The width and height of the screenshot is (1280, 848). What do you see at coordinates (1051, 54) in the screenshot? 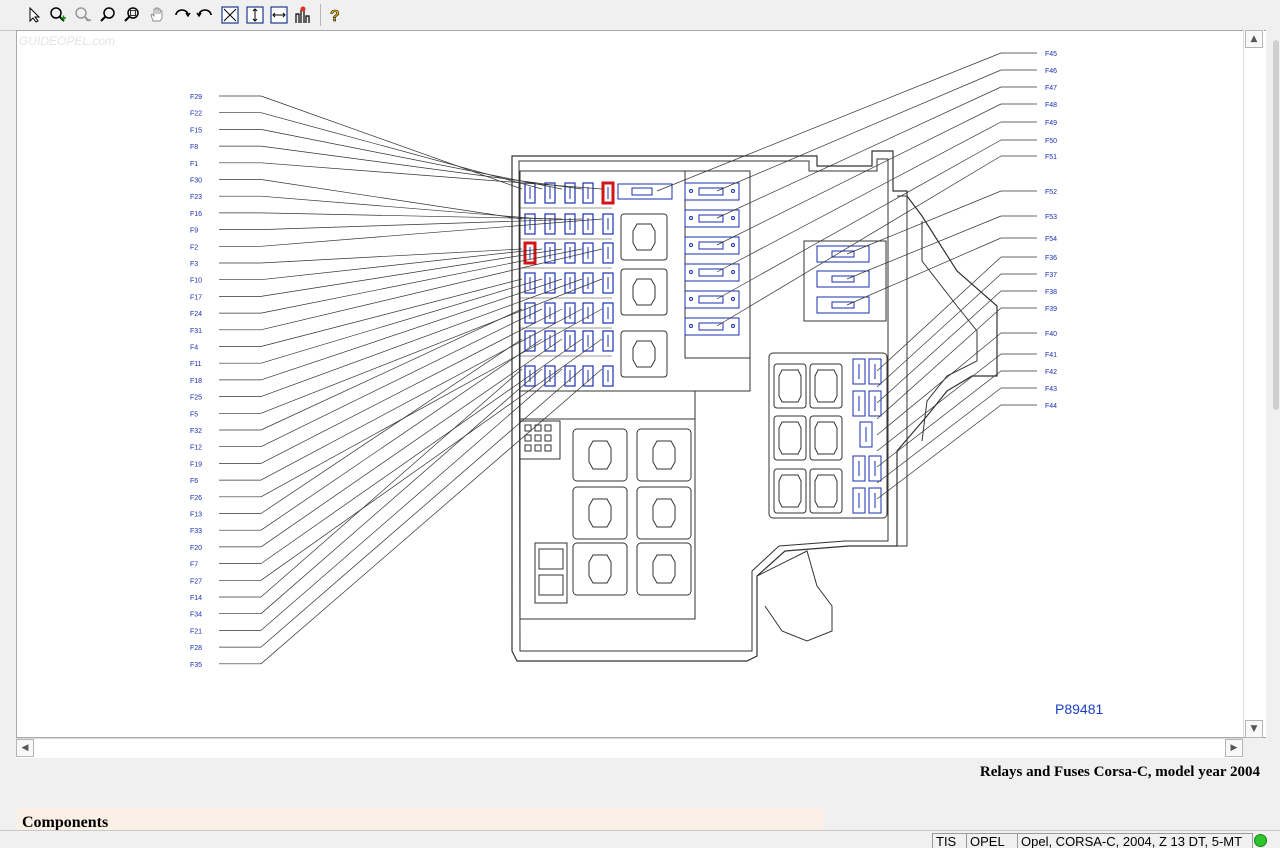
I see `fuse-label: F45` at bounding box center [1051, 54].